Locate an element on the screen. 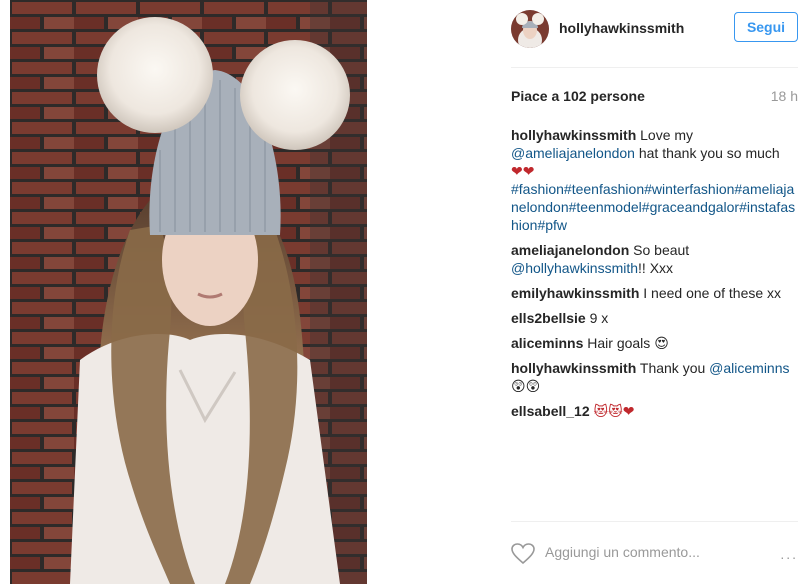 This screenshot has width=798, height=584. comment-username: ells2bellsie is located at coordinates (548, 318).